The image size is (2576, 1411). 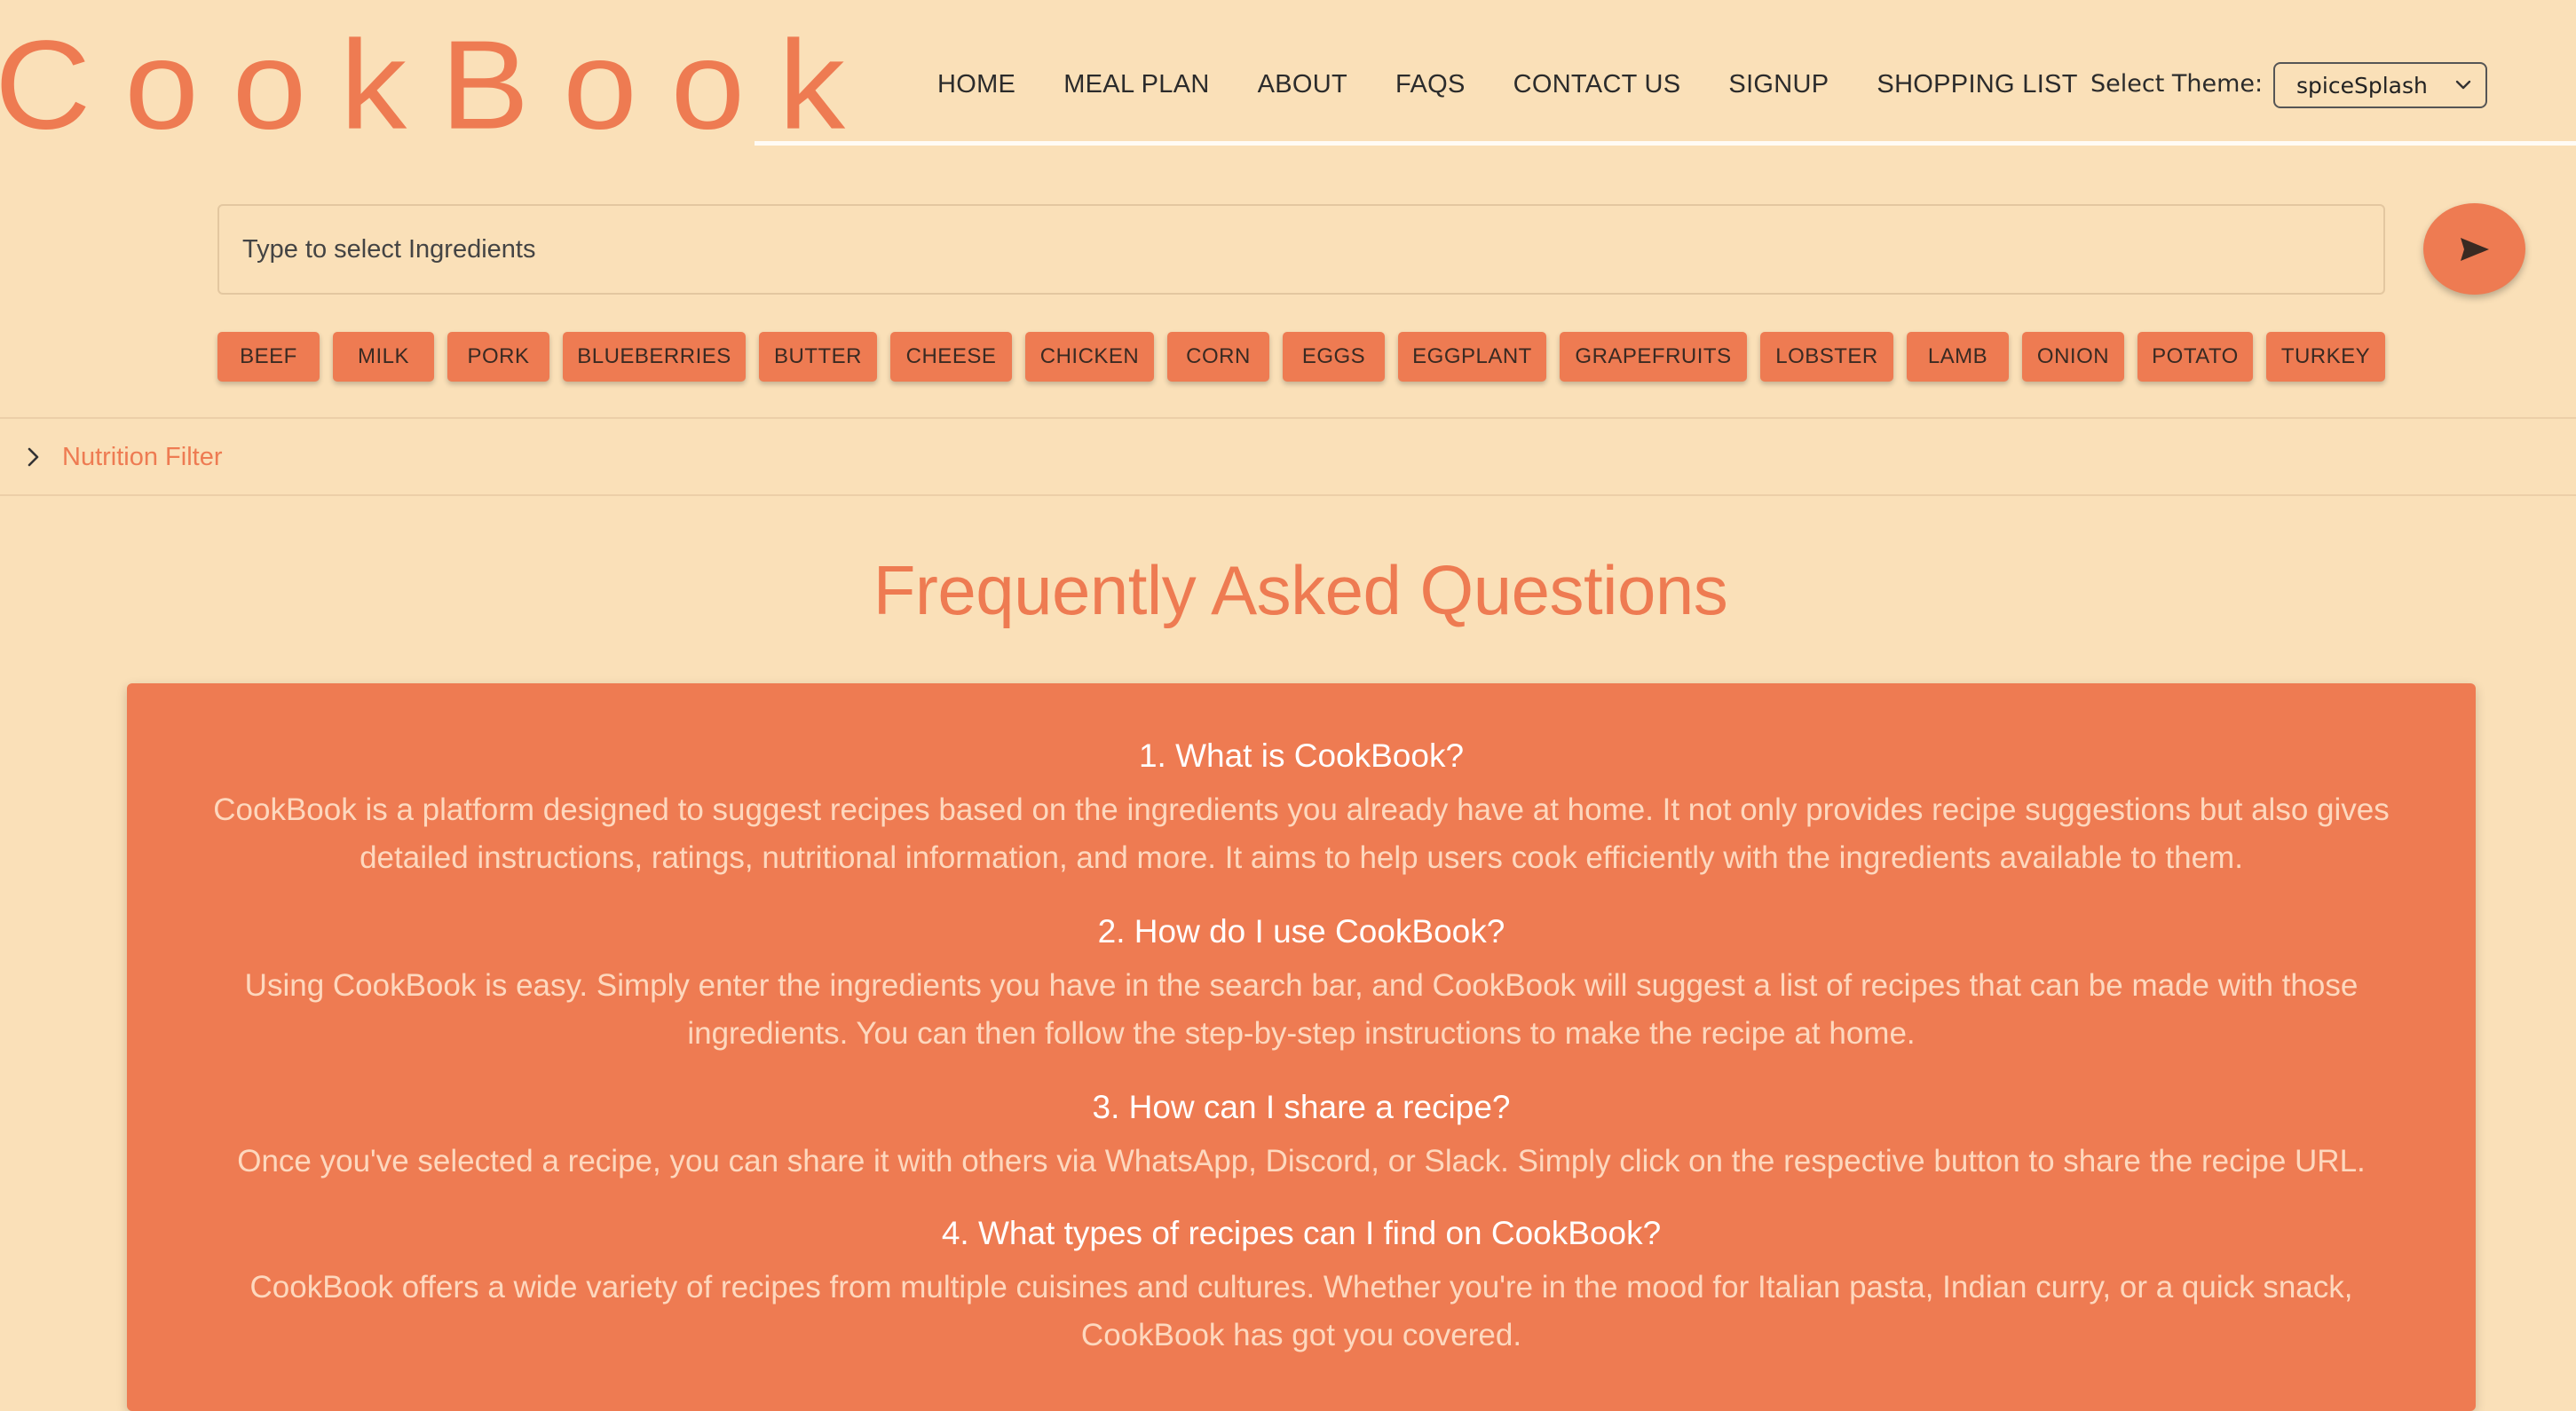 I want to click on ingredient-search-field, so click(x=1301, y=250).